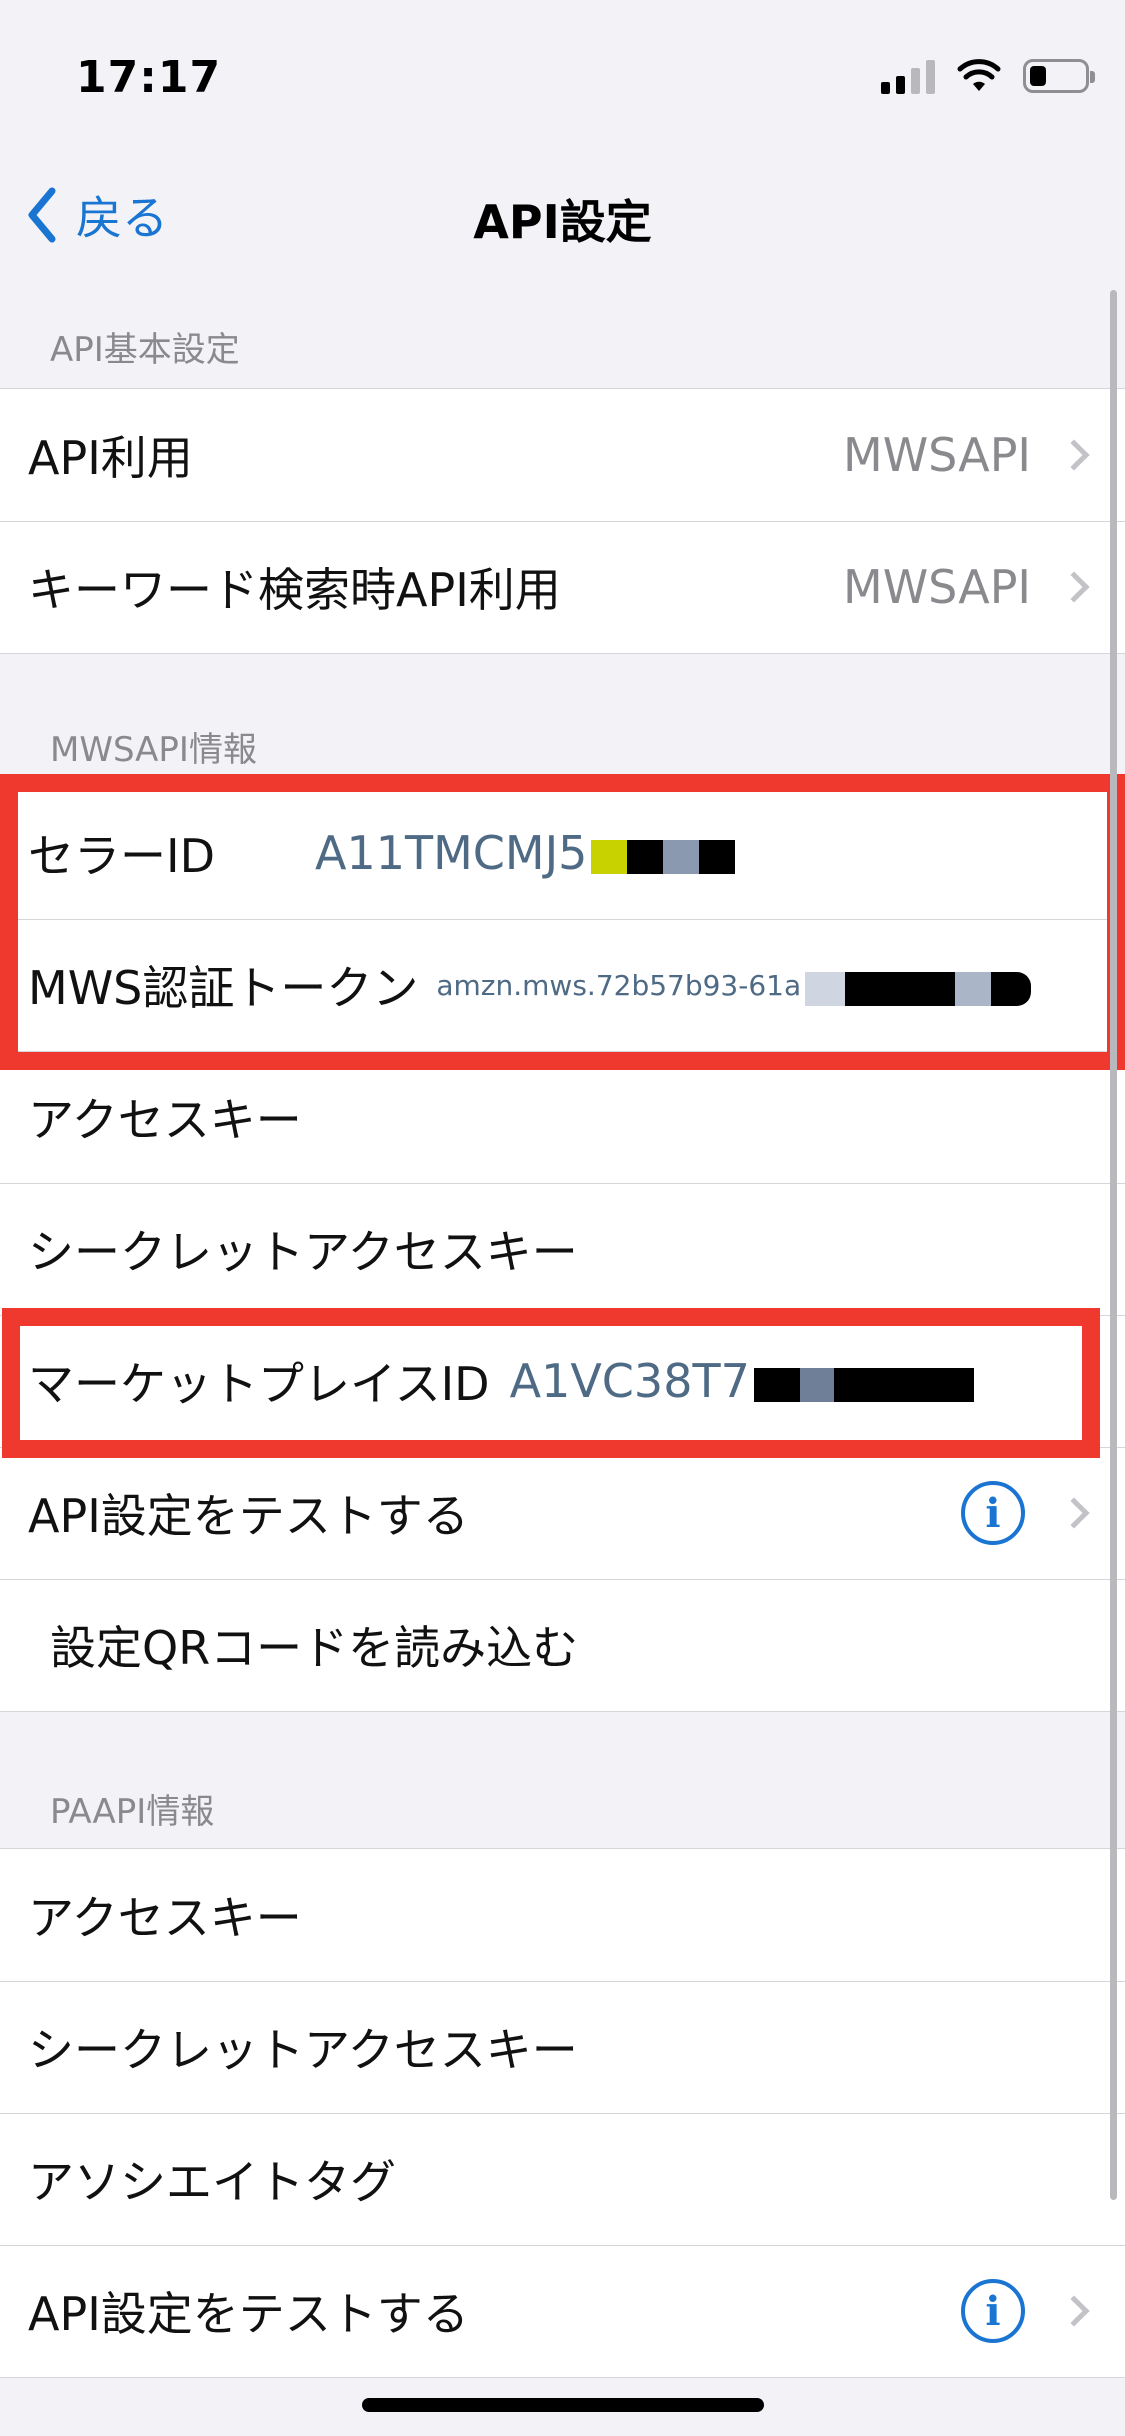 The image size is (1125, 2436). I want to click on row-label: セラーID, so click(121, 856).